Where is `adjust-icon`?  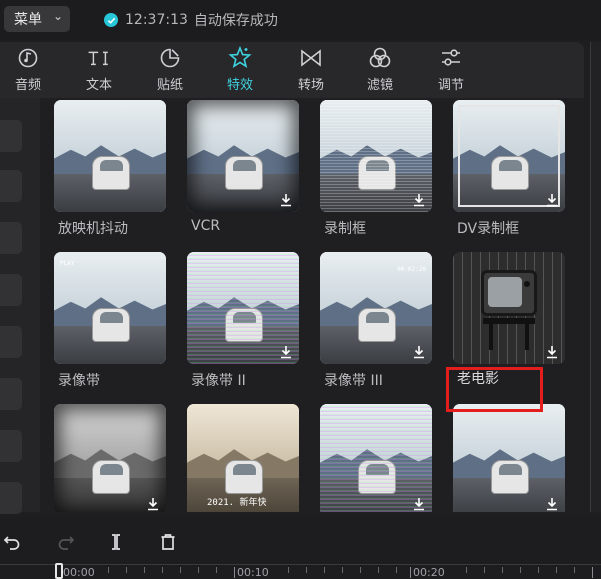
adjust-icon is located at coordinates (451, 58).